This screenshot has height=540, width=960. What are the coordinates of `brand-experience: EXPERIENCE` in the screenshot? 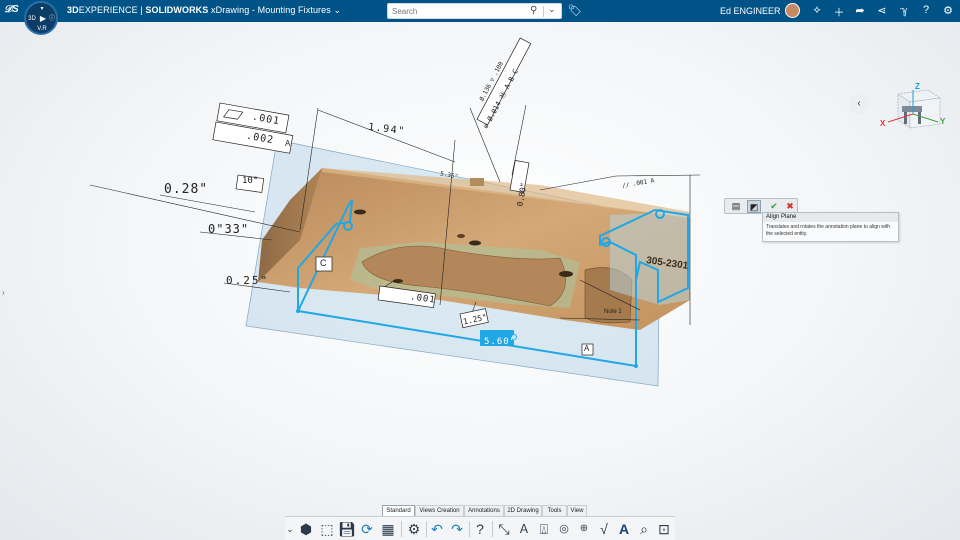 It's located at (108, 10).